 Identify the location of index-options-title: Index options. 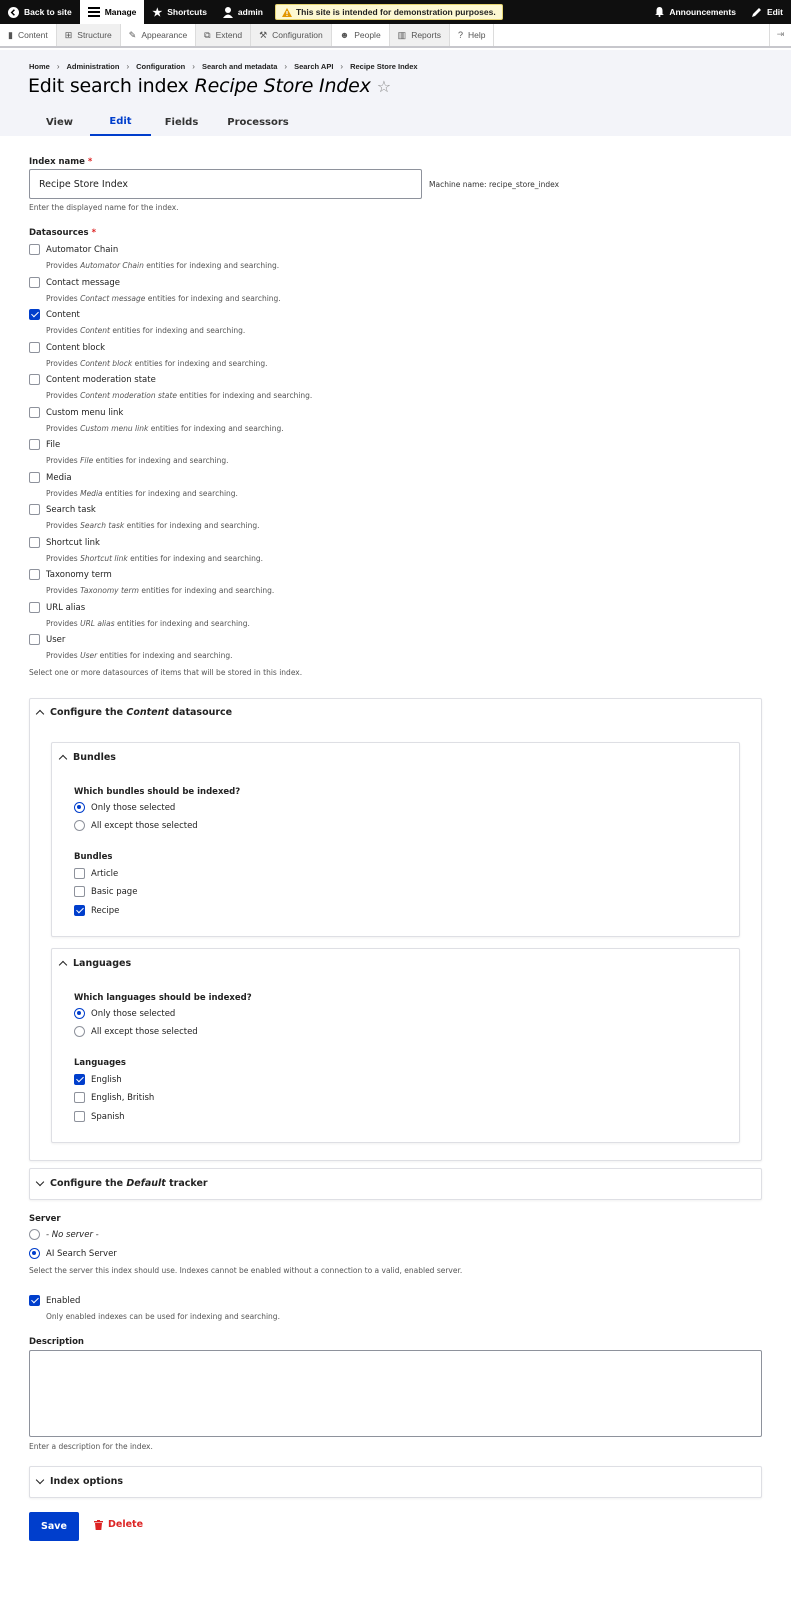
(87, 1481).